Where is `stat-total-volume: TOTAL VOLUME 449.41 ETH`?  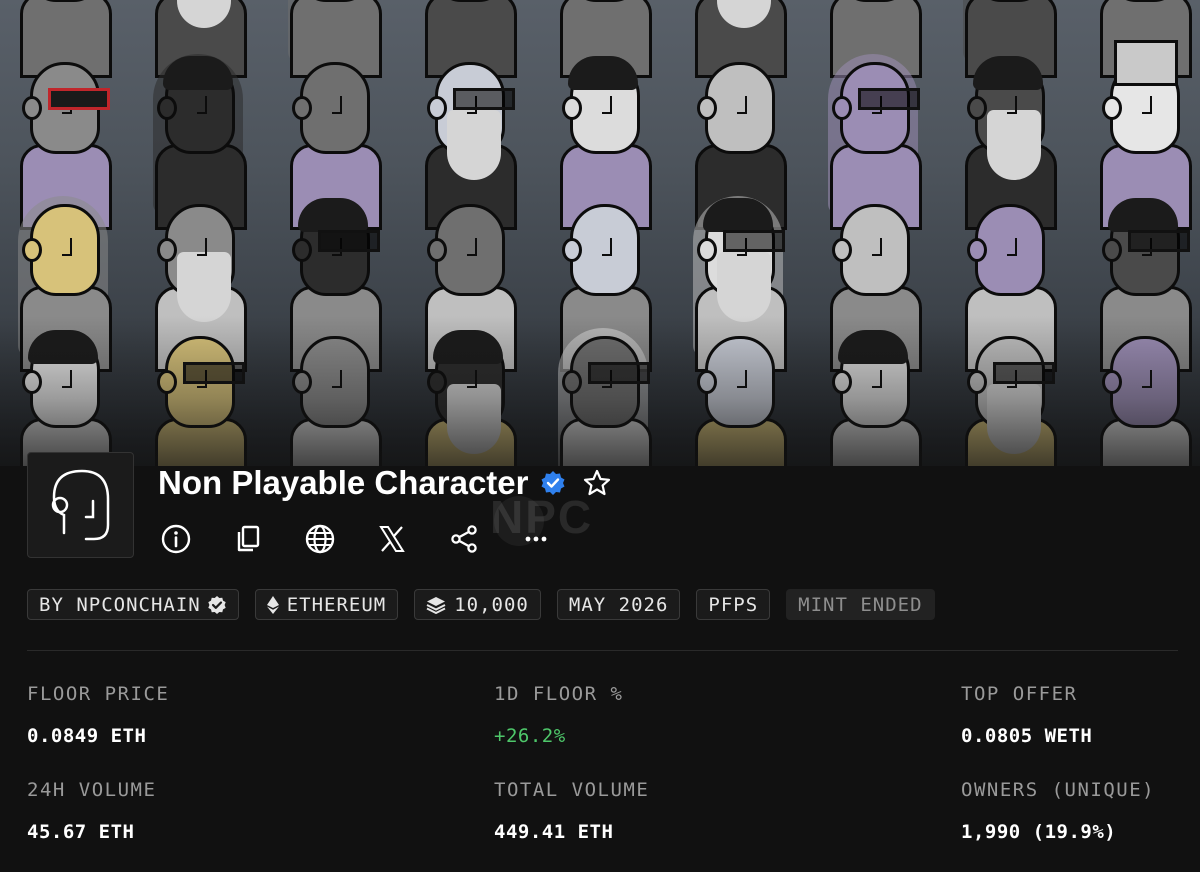
stat-total-volume: TOTAL VOLUME 449.41 ETH is located at coordinates (571, 811).